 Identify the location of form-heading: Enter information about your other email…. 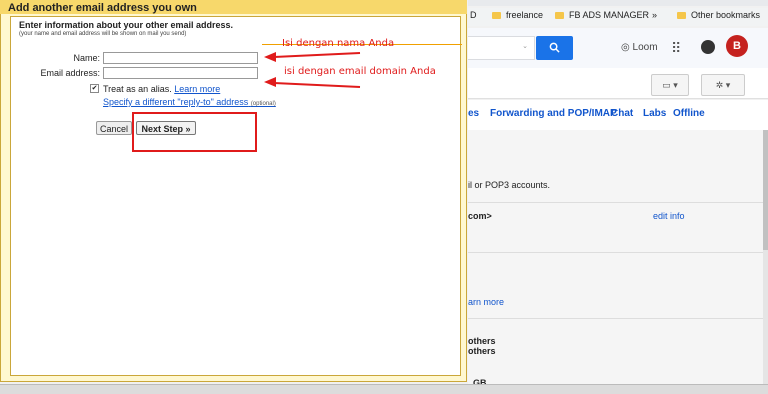
(126, 25).